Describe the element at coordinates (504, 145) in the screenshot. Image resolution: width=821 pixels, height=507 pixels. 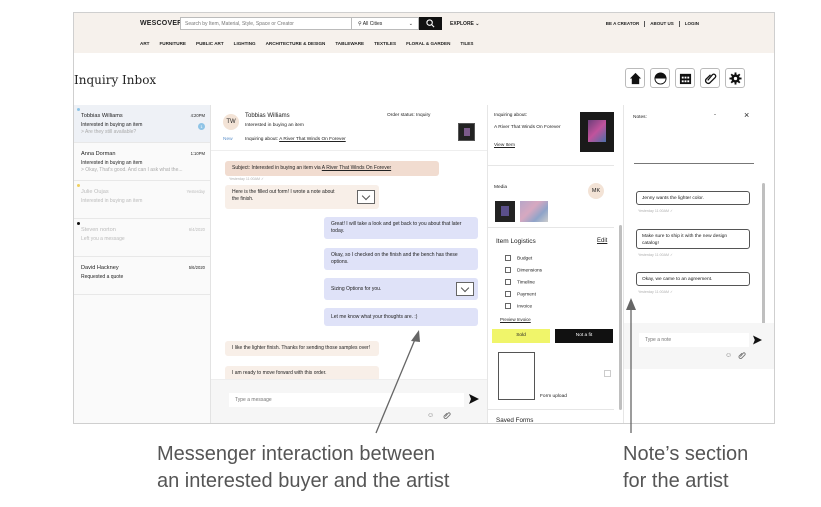
I see `view-item-link: View Item` at that location.